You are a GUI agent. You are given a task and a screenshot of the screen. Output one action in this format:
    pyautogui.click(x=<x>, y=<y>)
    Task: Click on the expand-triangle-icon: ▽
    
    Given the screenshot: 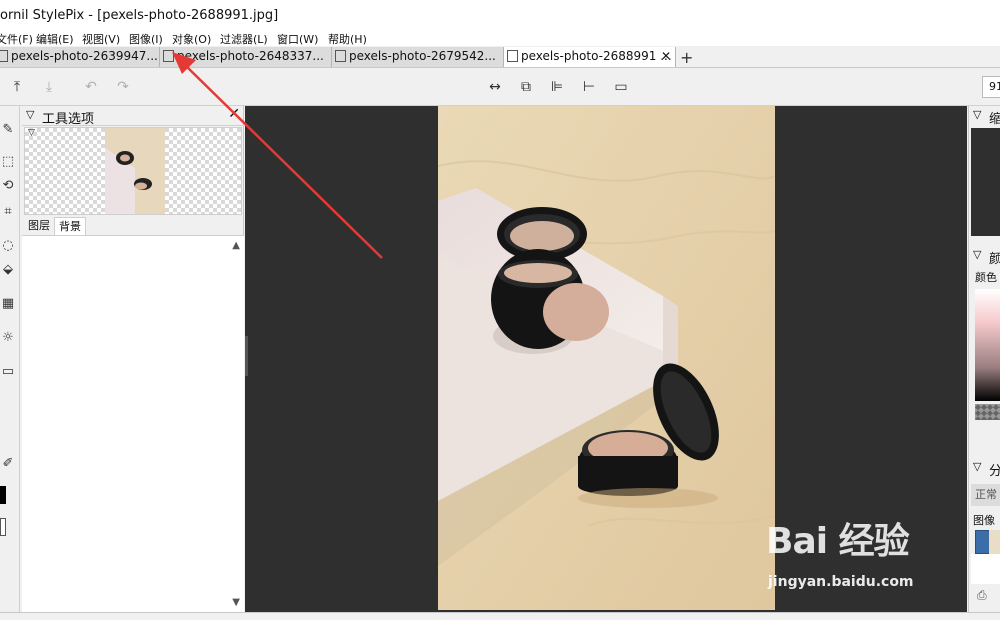 What is the action you would take?
    pyautogui.click(x=31, y=133)
    